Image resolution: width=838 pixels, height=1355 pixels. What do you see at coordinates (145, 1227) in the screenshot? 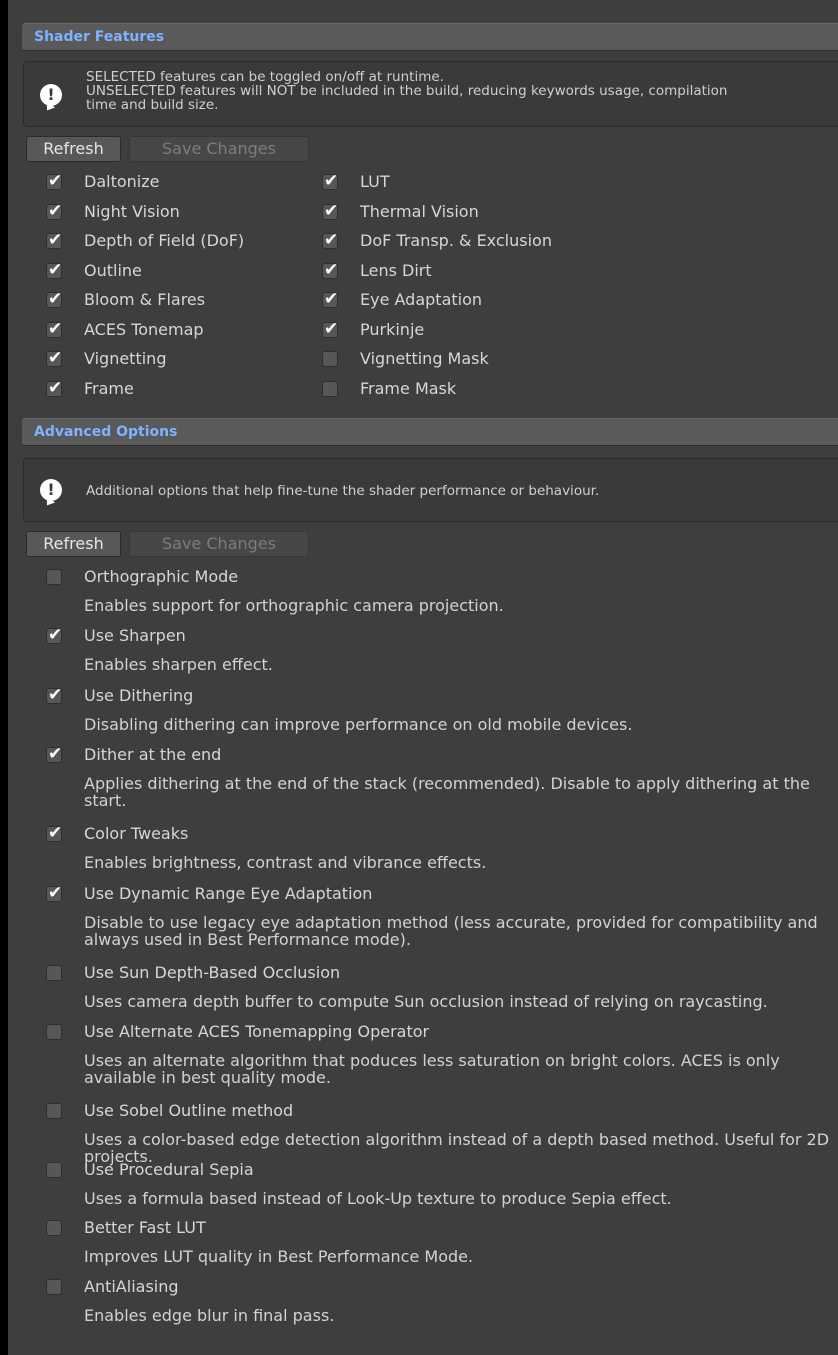
I see `checkbox-label: Better Fast LUT` at bounding box center [145, 1227].